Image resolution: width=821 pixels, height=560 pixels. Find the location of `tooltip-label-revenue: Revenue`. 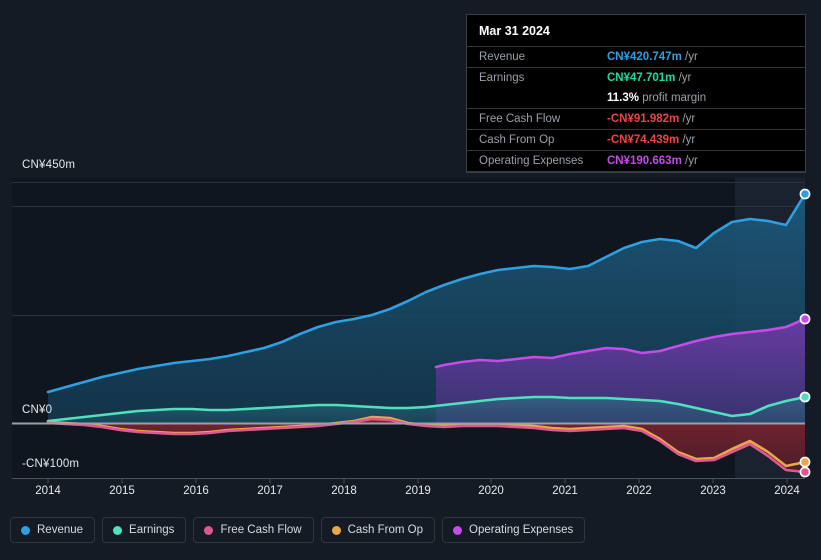

tooltip-label-revenue: Revenue is located at coordinates (537, 57).